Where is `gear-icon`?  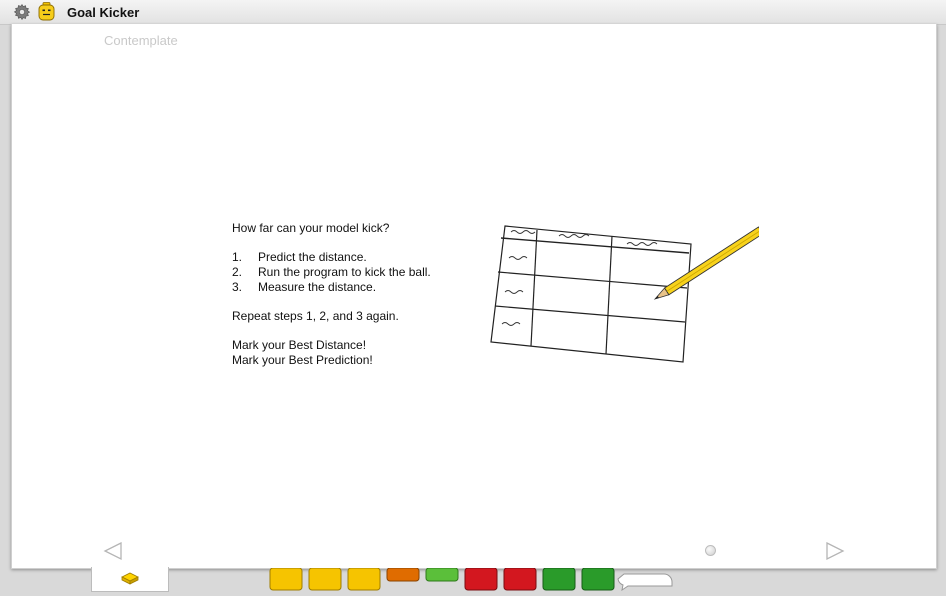 gear-icon is located at coordinates (22, 12).